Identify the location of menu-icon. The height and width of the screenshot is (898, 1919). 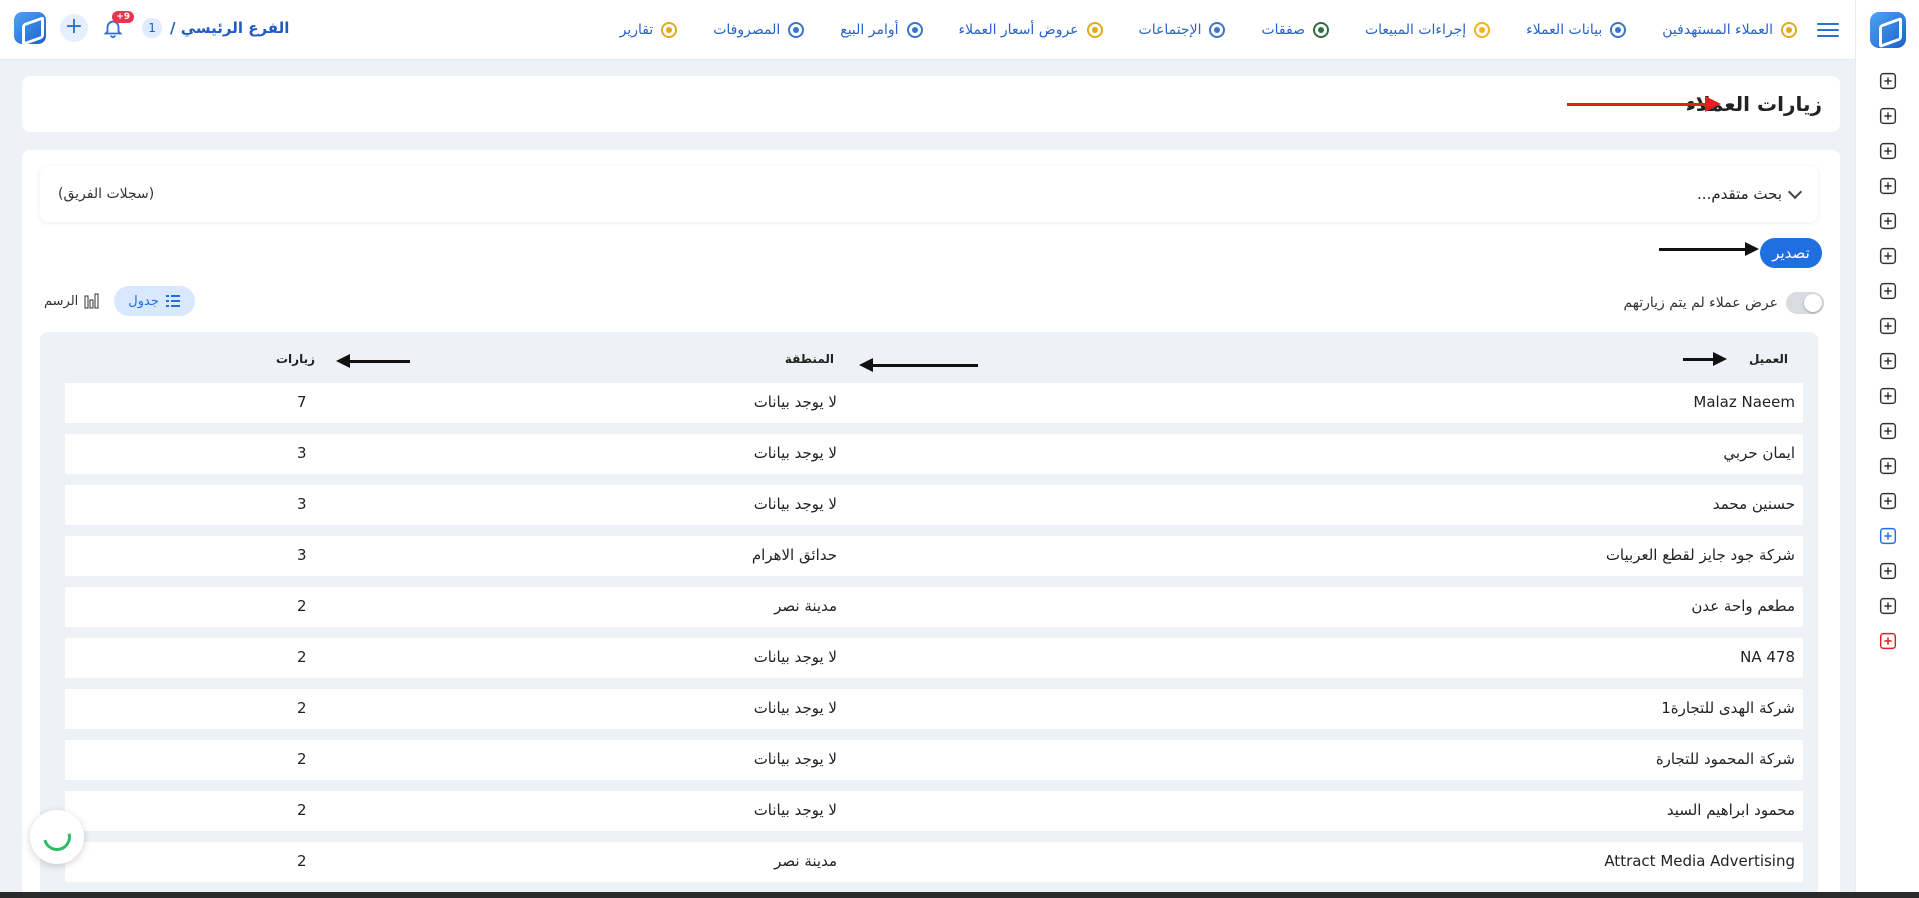
(1828, 30).